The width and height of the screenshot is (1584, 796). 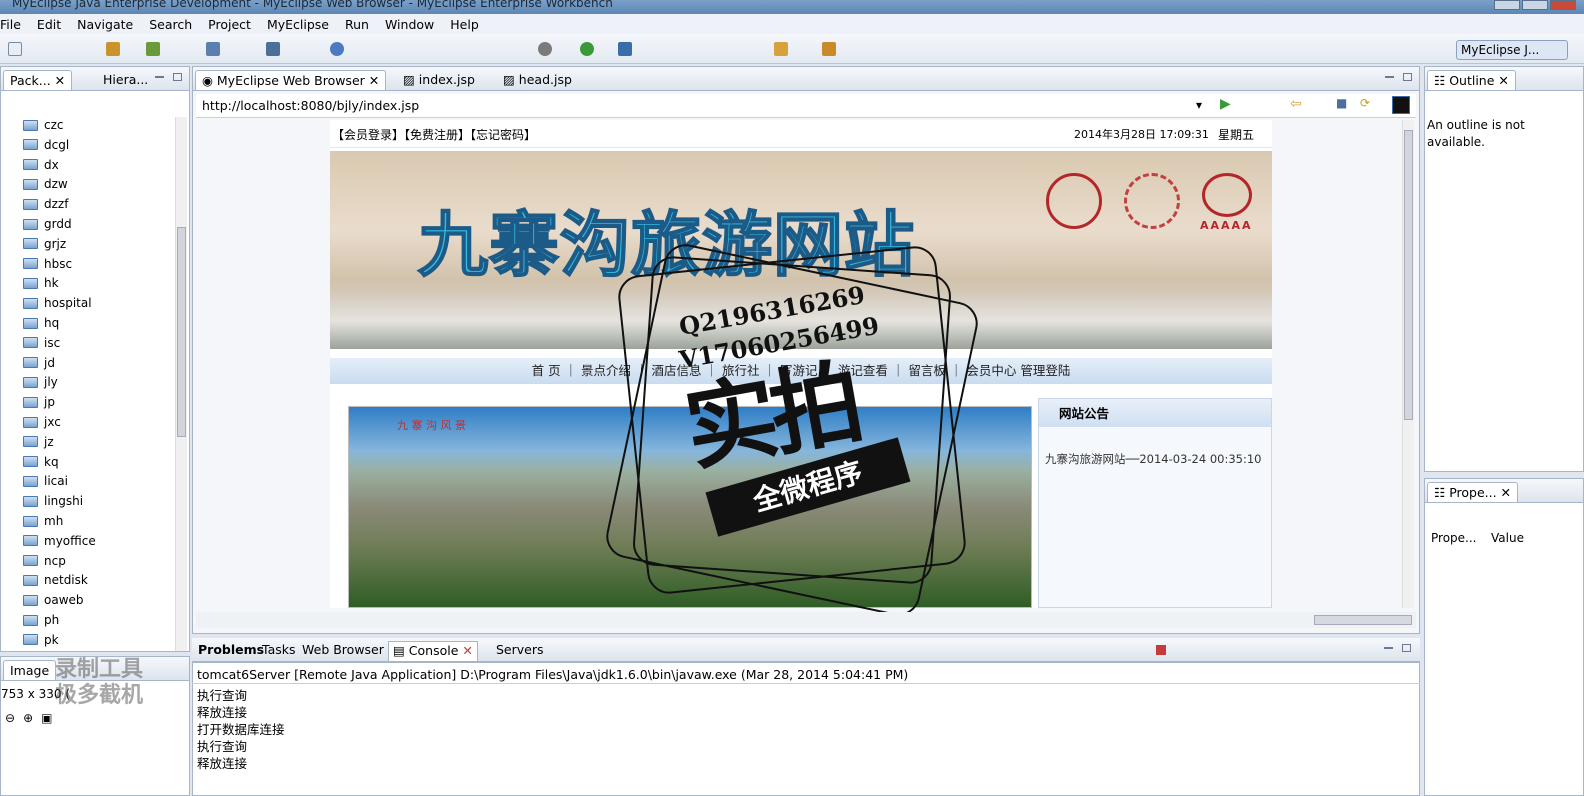 I want to click on menu-myeclipse: MyEclipse, so click(x=298, y=24).